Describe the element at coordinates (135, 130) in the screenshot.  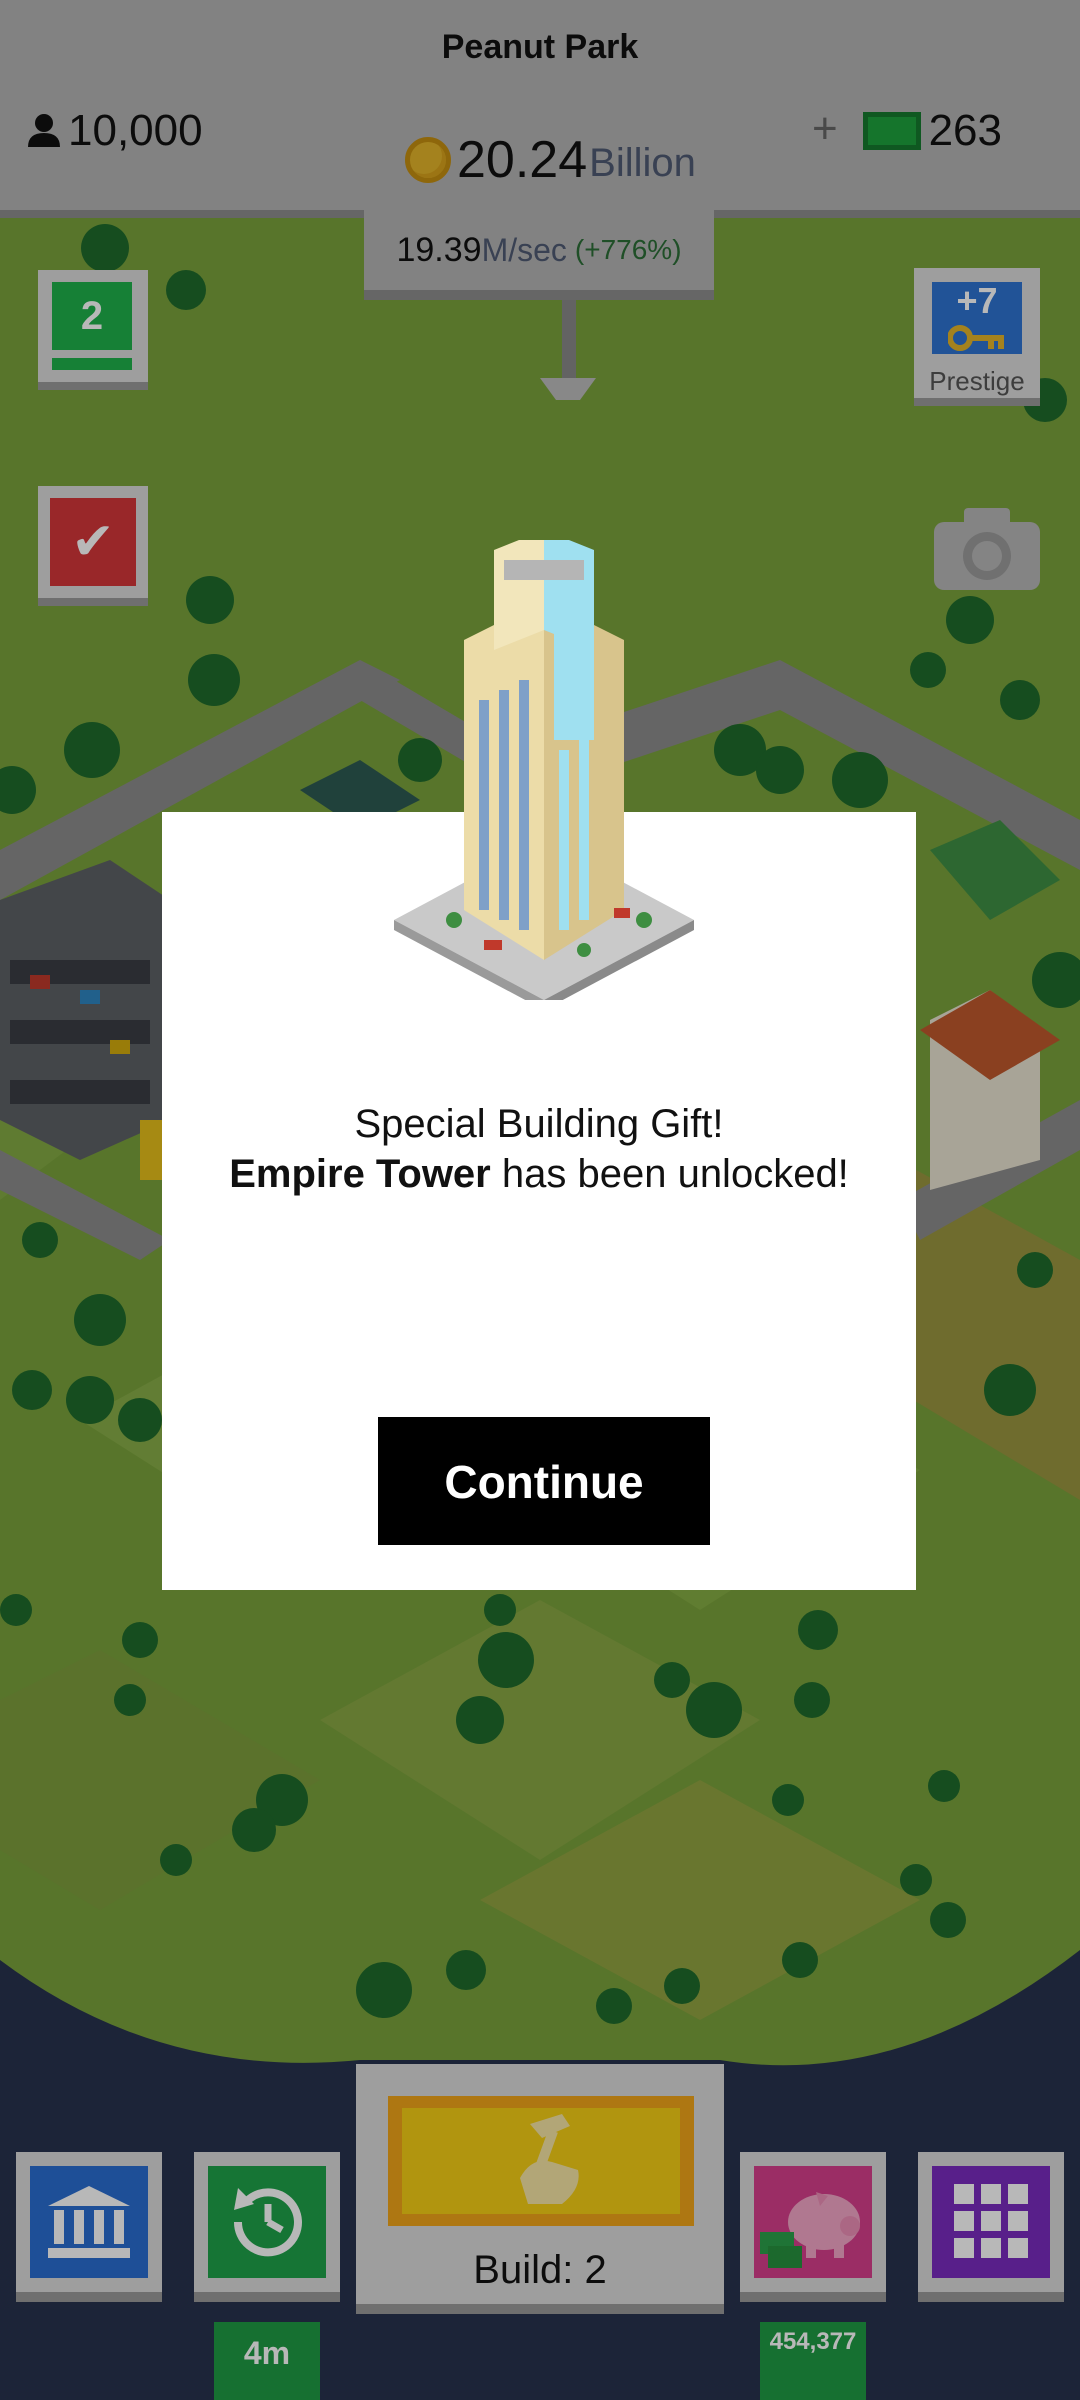
I see `population-value: 10,000` at that location.